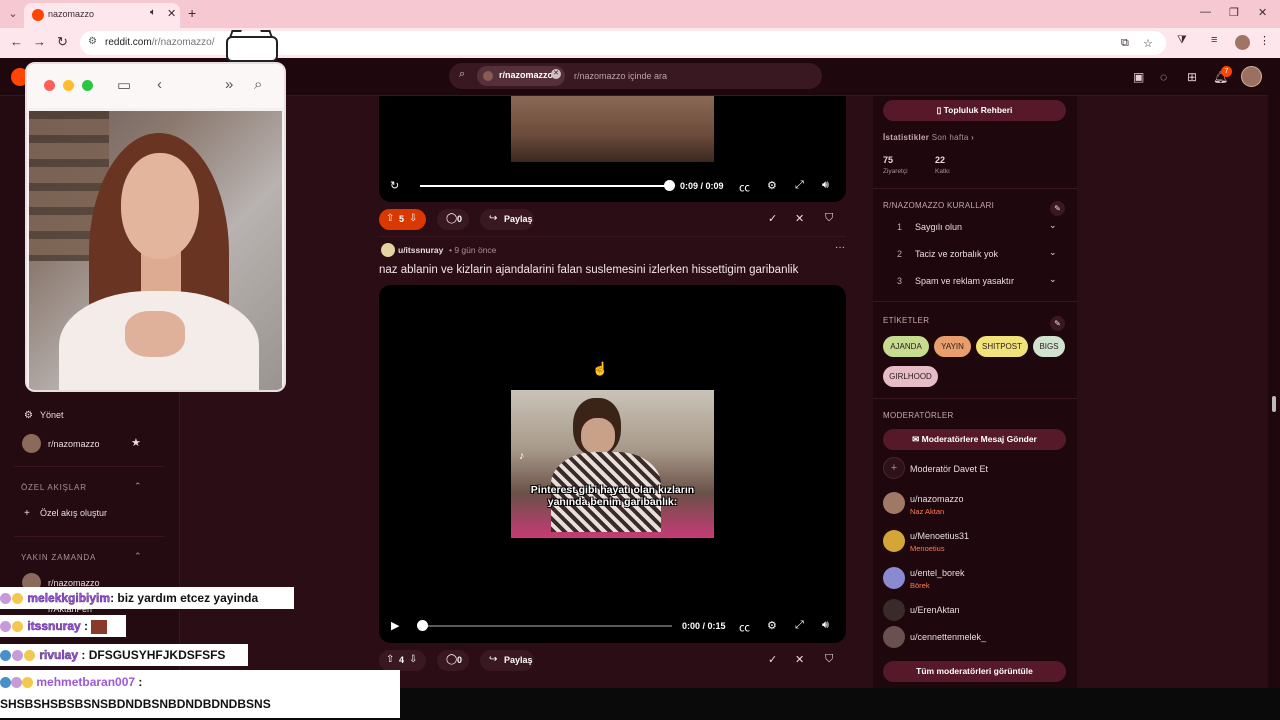  What do you see at coordinates (16, 41) in the screenshot?
I see `back-icon: ←` at bounding box center [16, 41].